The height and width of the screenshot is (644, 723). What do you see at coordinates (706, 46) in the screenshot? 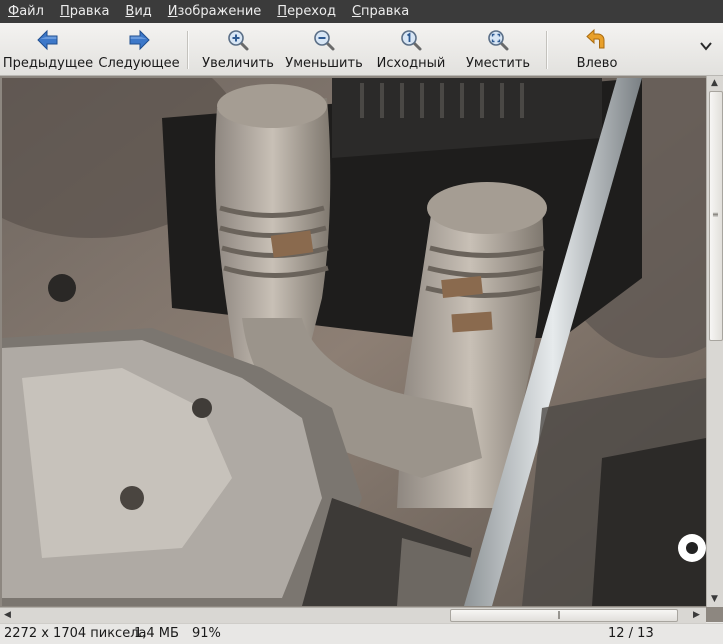
I see `chevron-down-icon` at bounding box center [706, 46].